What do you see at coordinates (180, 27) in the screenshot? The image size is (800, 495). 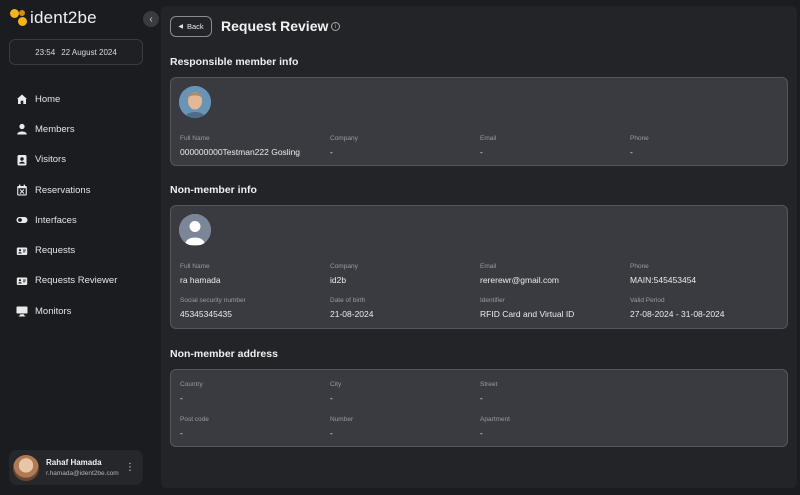 I see `arrow-left-icon: ◀` at bounding box center [180, 27].